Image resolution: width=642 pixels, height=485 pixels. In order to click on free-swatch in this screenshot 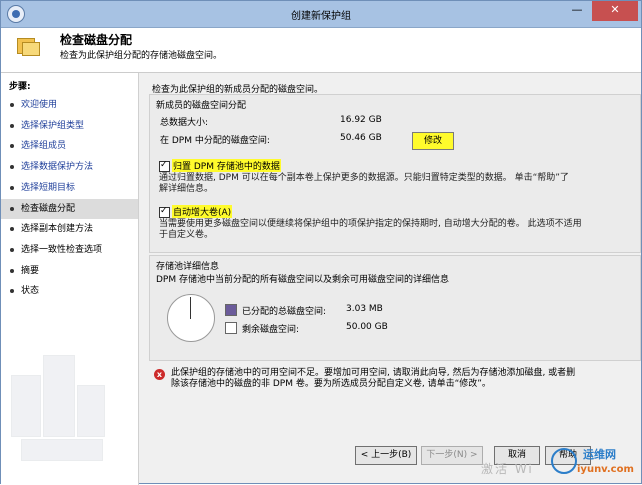, I will do `click(231, 328)`.